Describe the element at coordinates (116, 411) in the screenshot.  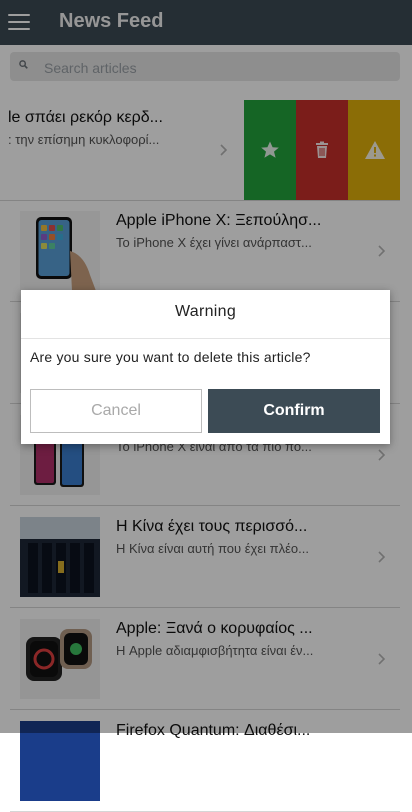
I see `cancel-button: Cancel` at that location.